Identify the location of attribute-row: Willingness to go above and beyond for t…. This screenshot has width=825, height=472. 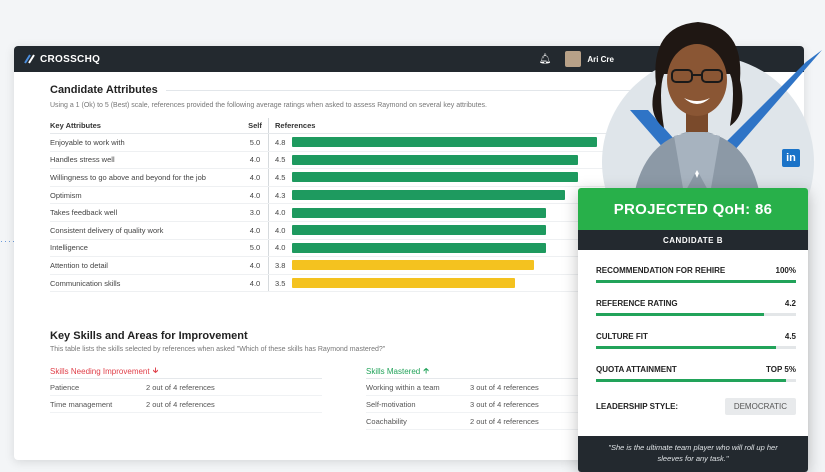
(330, 178).